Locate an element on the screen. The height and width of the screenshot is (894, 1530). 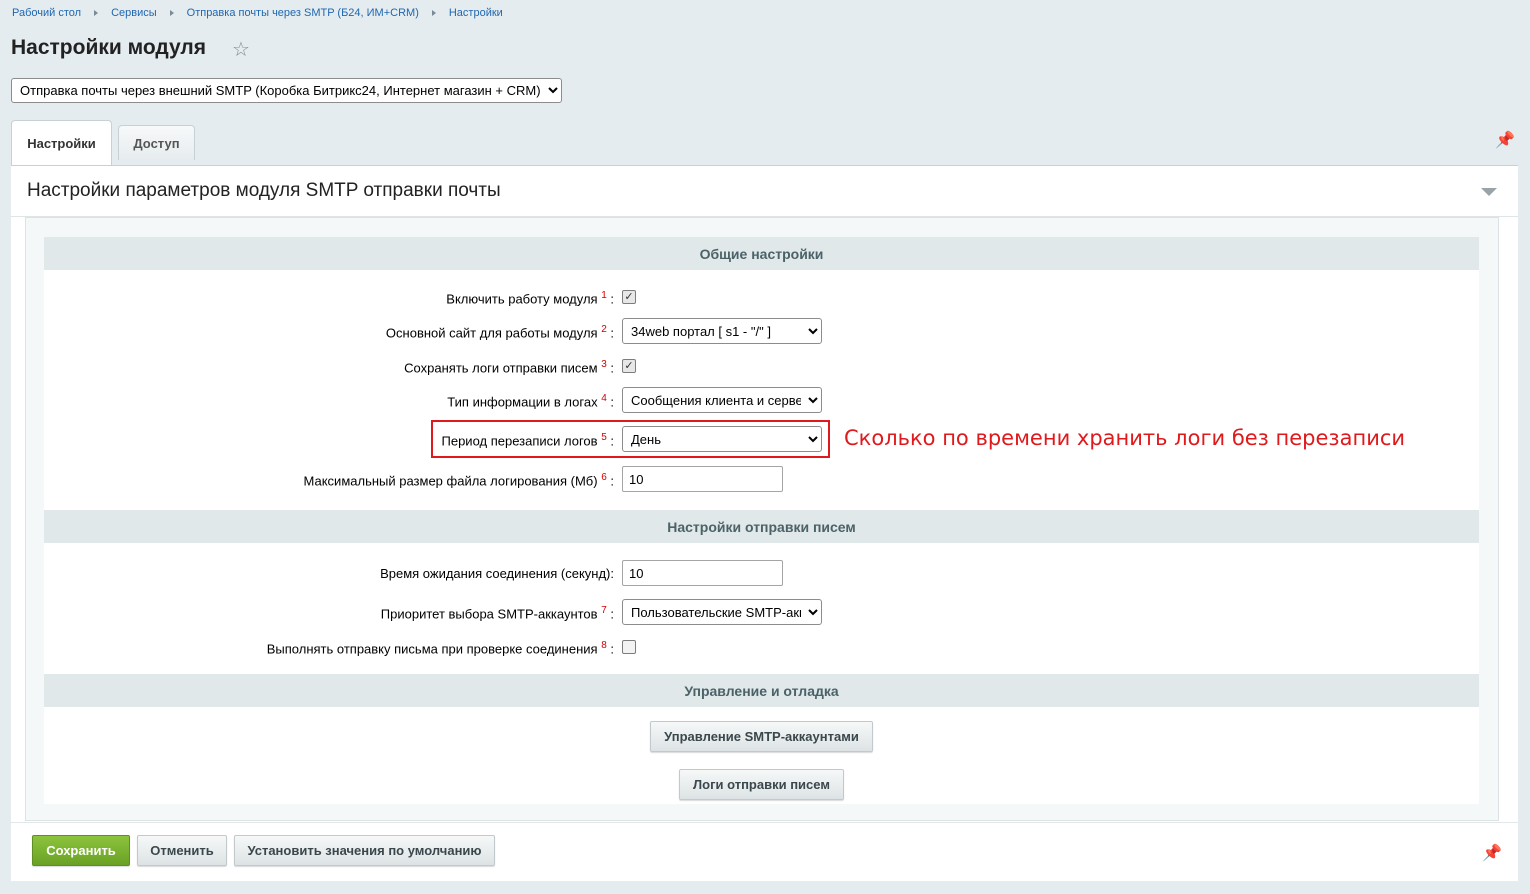
manage-smtp-accounts-button: Управление SMTP-аккаунтами is located at coordinates (761, 736).